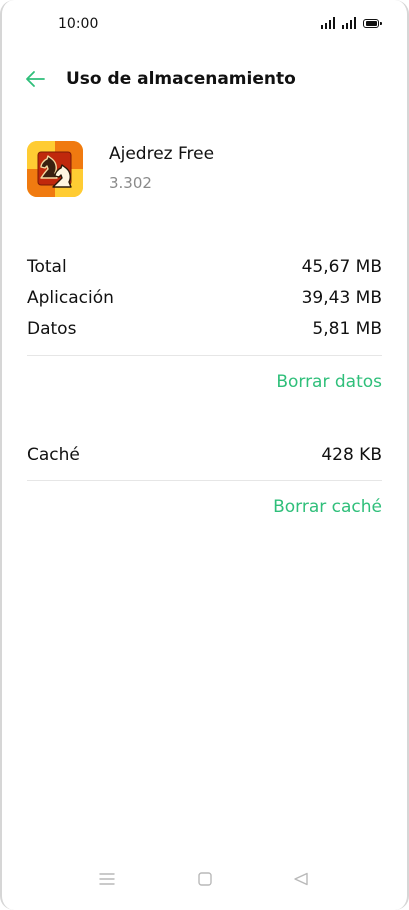 The image size is (409, 910). Describe the element at coordinates (78, 24) in the screenshot. I see `status-time: 10:00` at that location.